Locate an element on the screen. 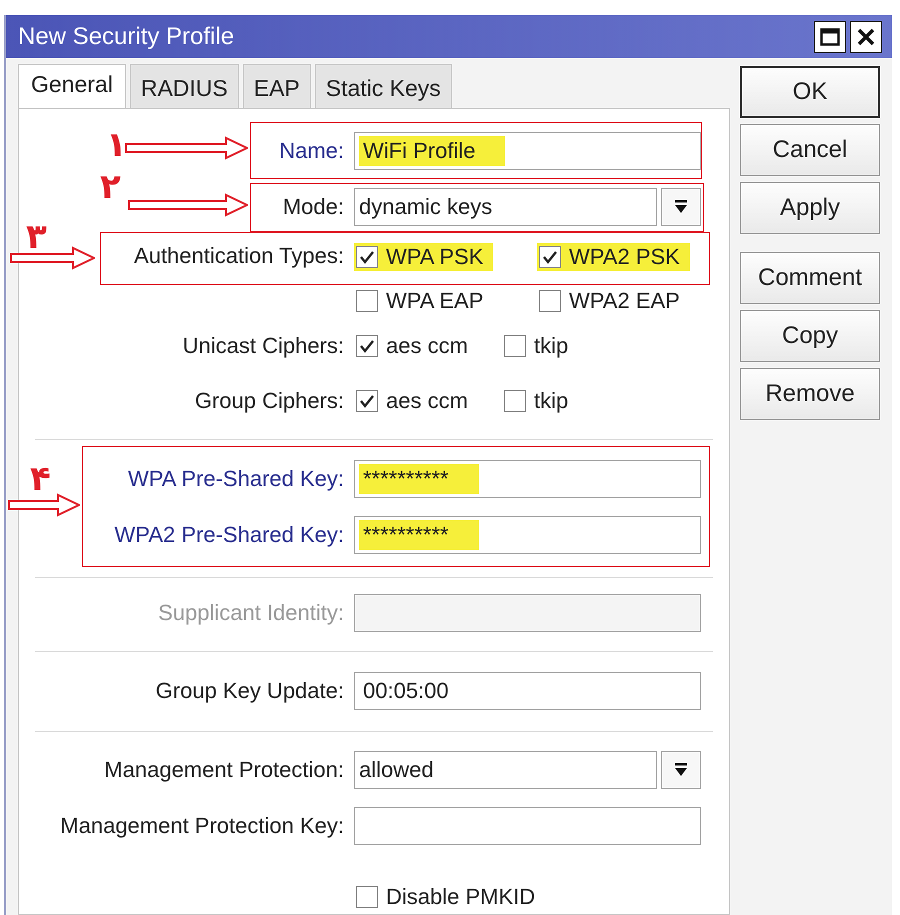 Image resolution: width=900 pixels, height=915 pixels. dropdown-field: dynamic keys is located at coordinates (505, 207).